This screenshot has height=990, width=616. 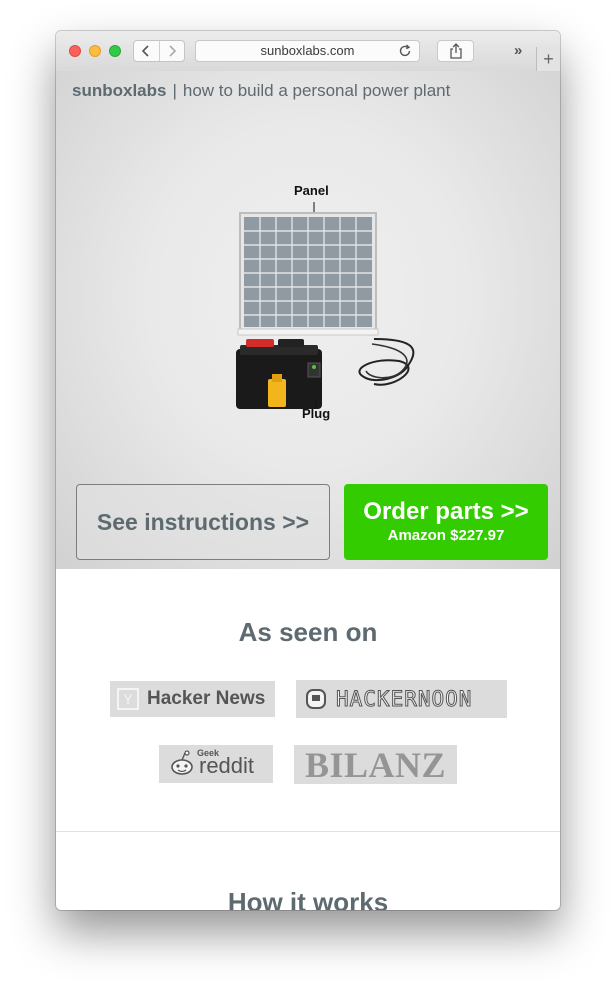 What do you see at coordinates (308, 831) in the screenshot?
I see `section-divider` at bounding box center [308, 831].